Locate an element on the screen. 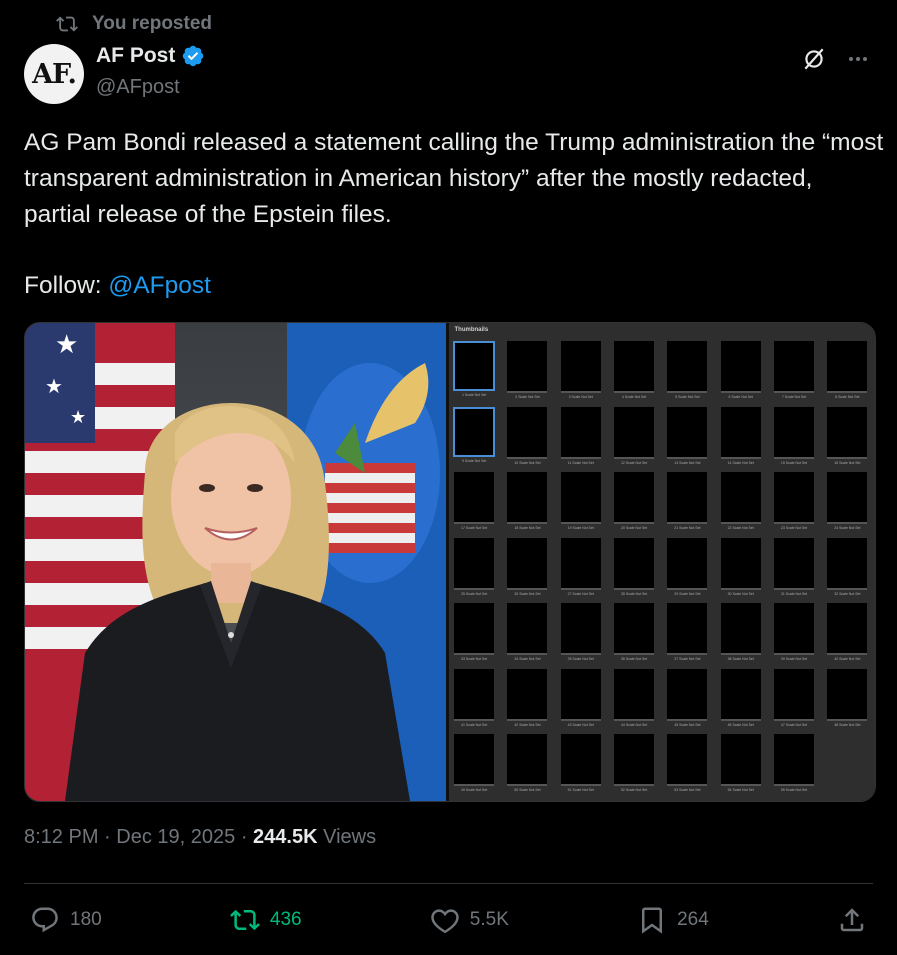 The width and height of the screenshot is (897, 955). share-button is located at coordinates (852, 920).